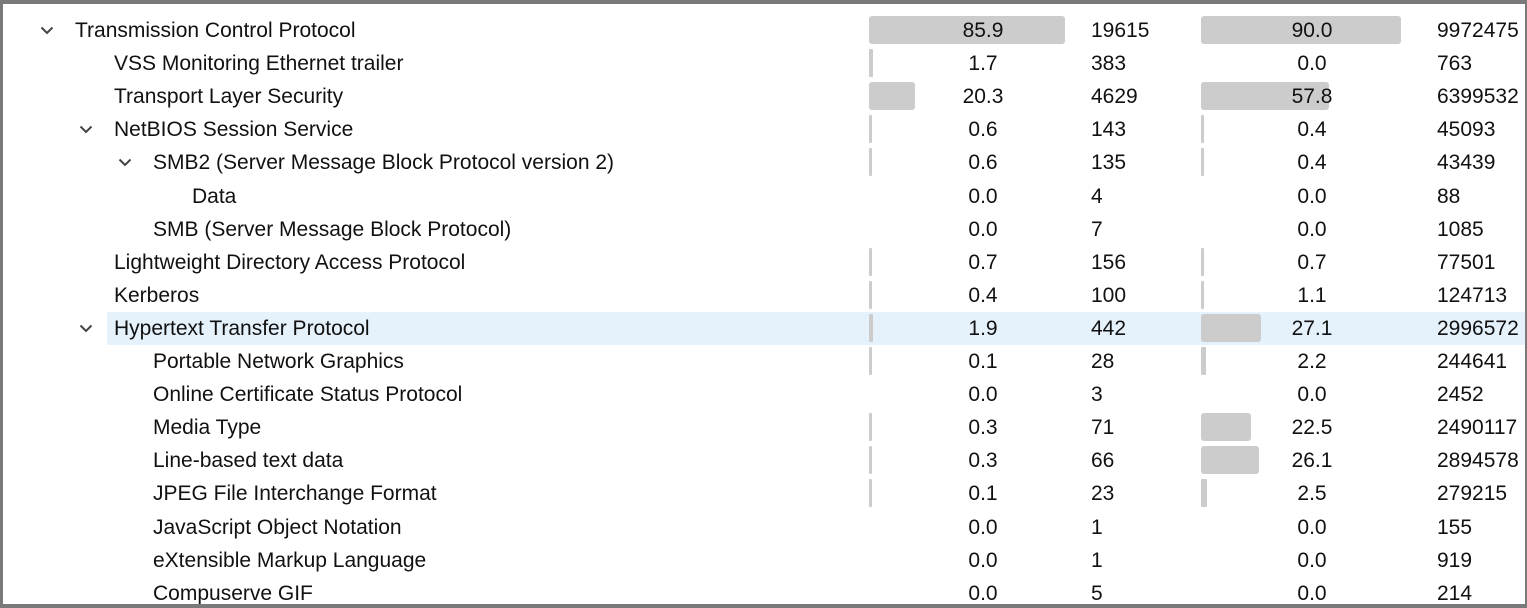 This screenshot has width=1527, height=608. I want to click on bytes-value: 155, so click(1455, 527).